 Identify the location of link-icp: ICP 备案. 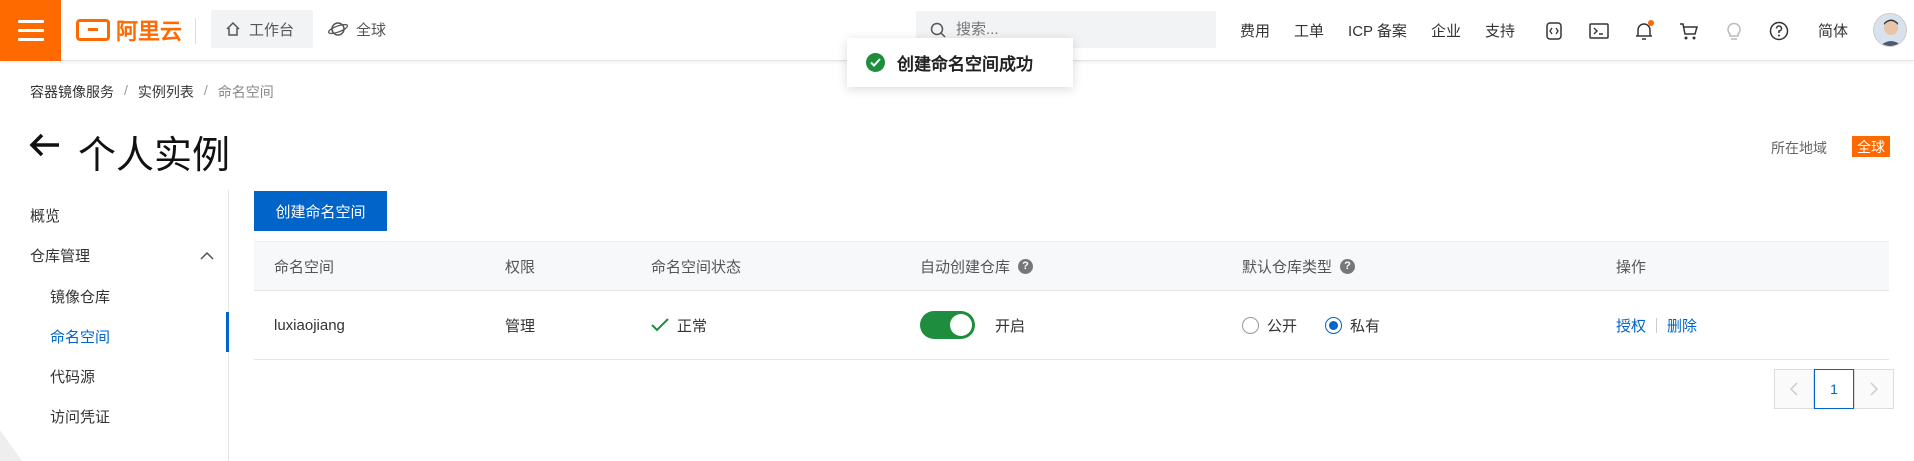
(1377, 30).